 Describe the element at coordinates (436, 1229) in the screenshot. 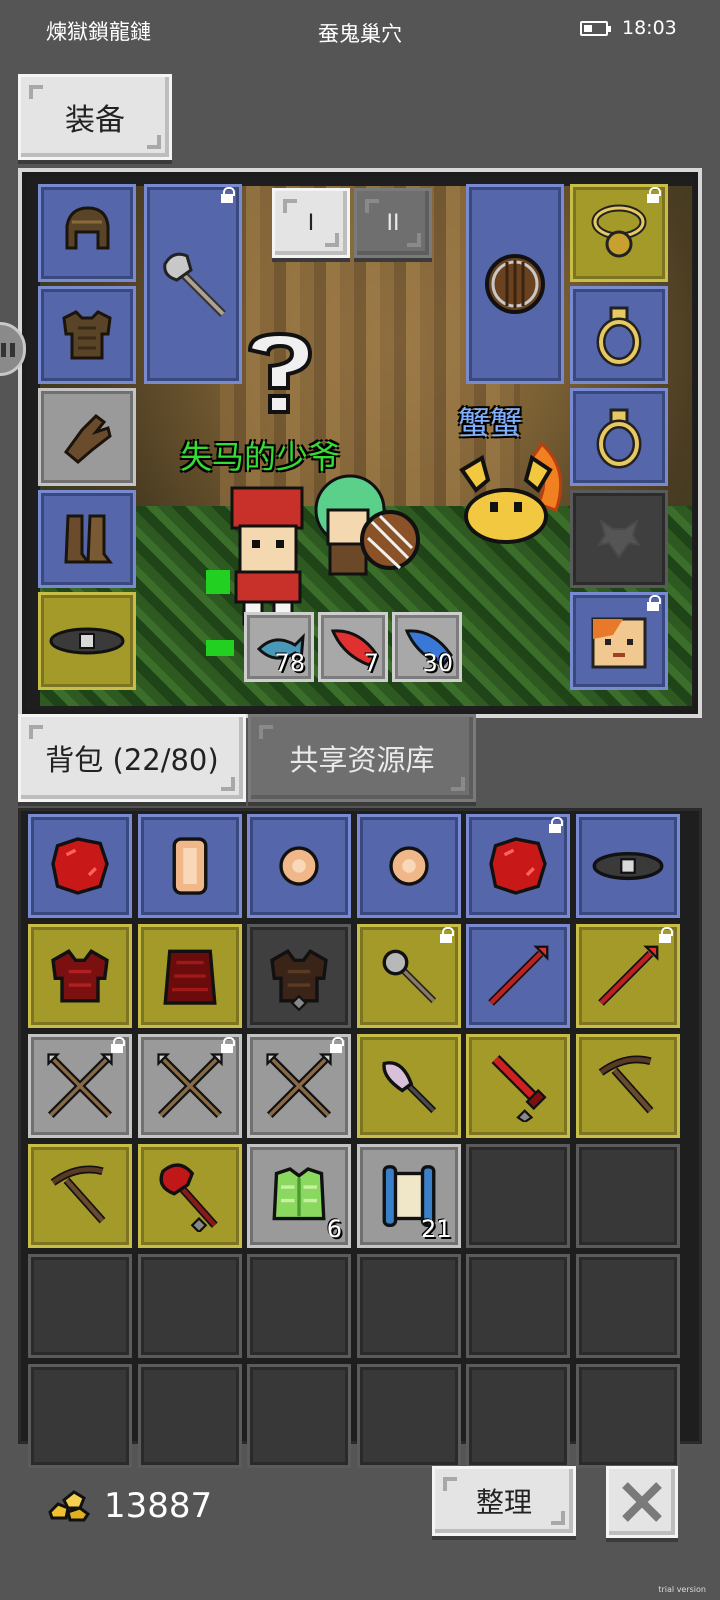

I see `item-count: 21` at that location.